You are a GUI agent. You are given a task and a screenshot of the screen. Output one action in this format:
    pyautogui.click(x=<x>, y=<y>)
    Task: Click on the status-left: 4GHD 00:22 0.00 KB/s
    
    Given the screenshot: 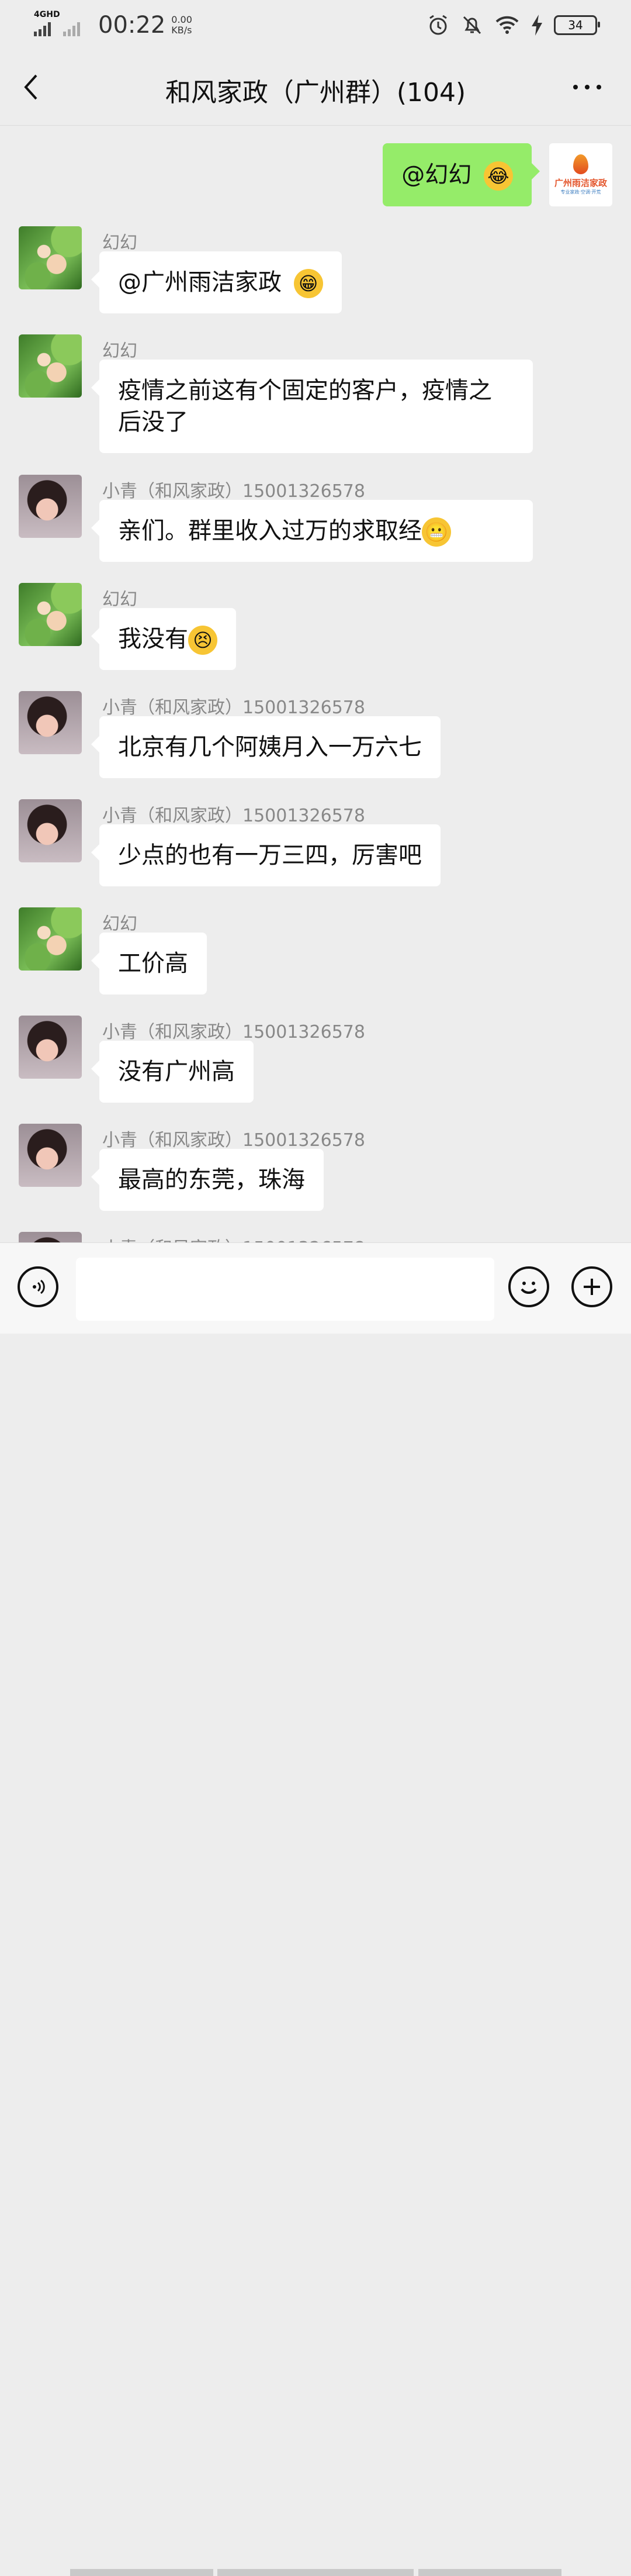 What is the action you would take?
    pyautogui.click(x=113, y=25)
    